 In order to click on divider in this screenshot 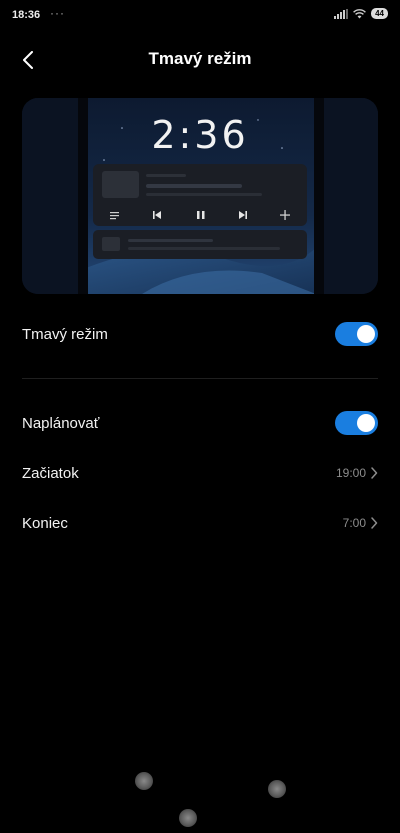, I will do `click(200, 378)`.